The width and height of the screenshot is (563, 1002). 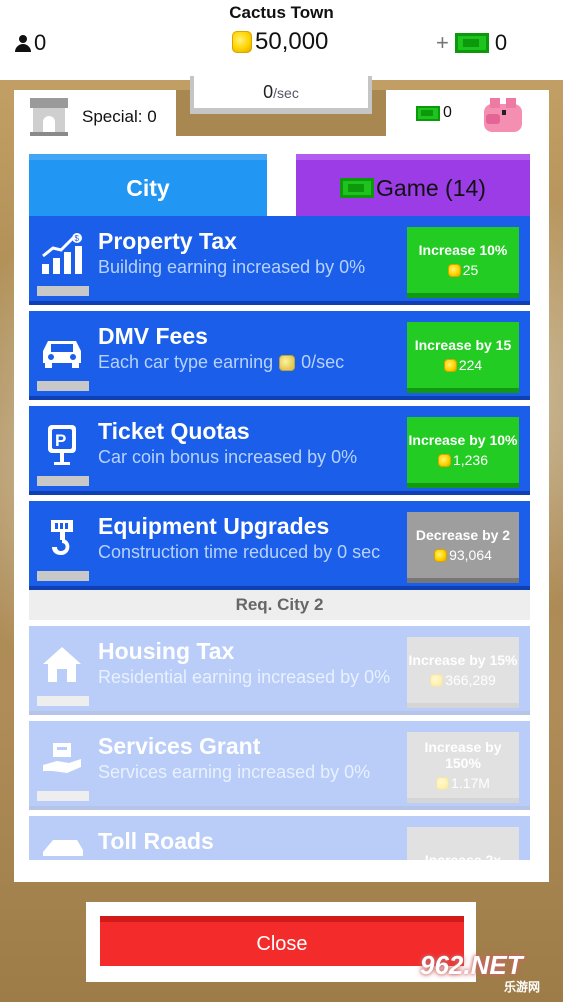 I want to click on coin-value: 50,000, so click(x=292, y=41).